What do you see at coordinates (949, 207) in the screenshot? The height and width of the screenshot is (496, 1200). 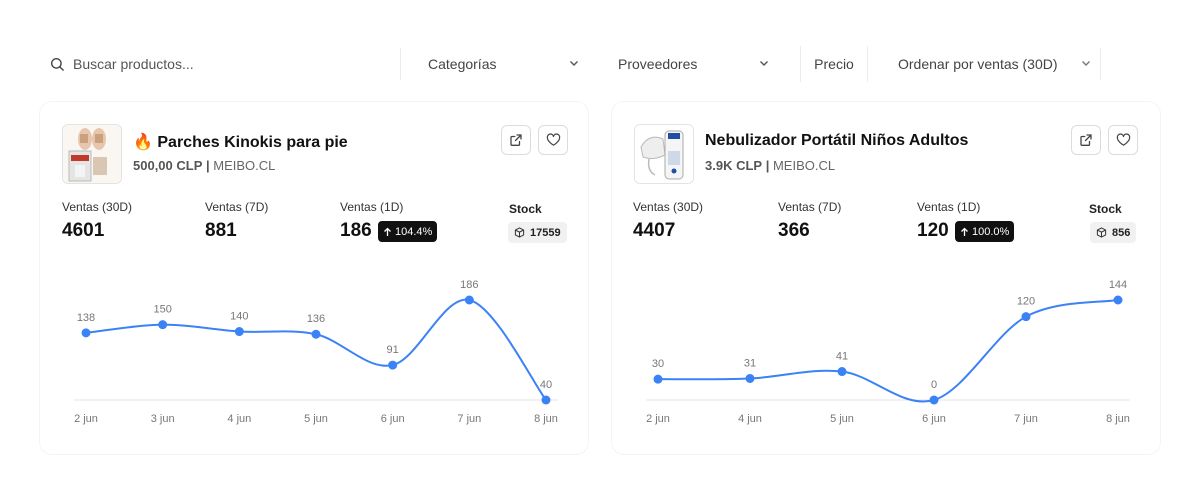 I see `stat-label: Ventas (1D)` at bounding box center [949, 207].